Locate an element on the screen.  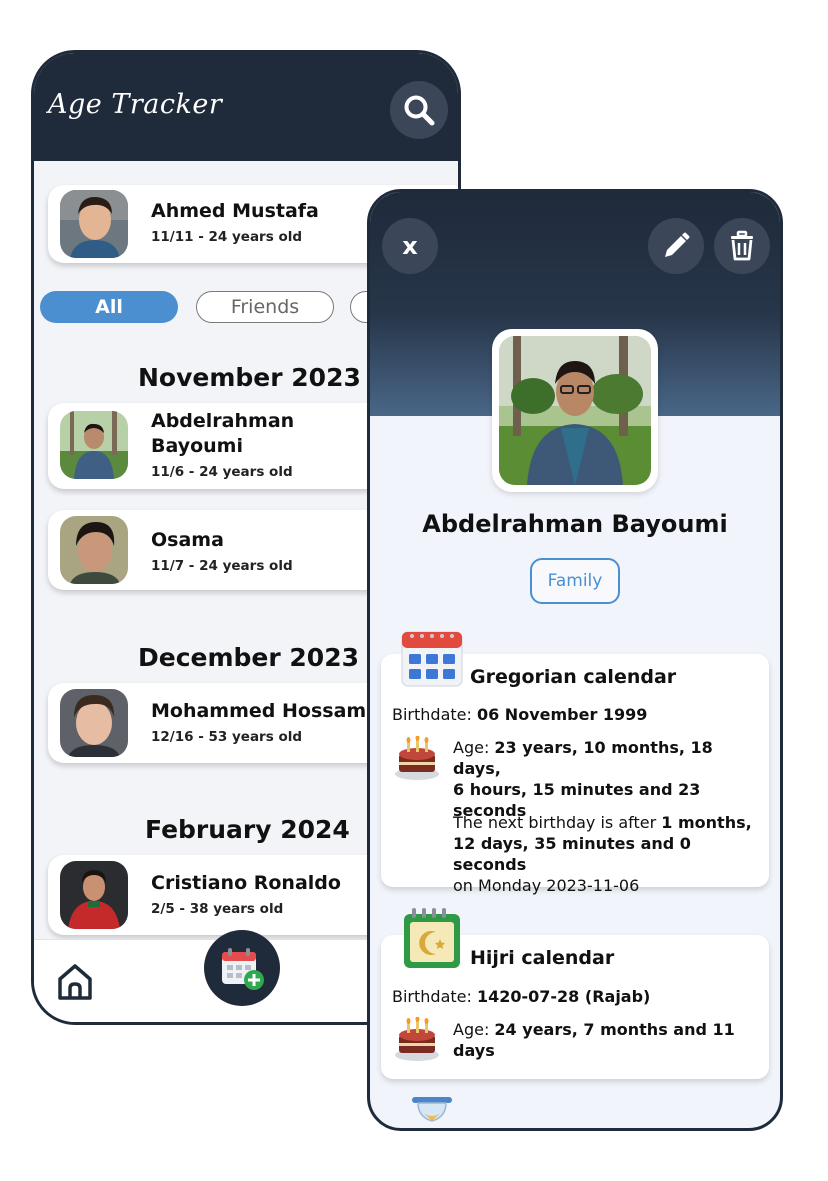
contact-subtitle: 12/16 - 53 years old is located at coordinates (227, 737).